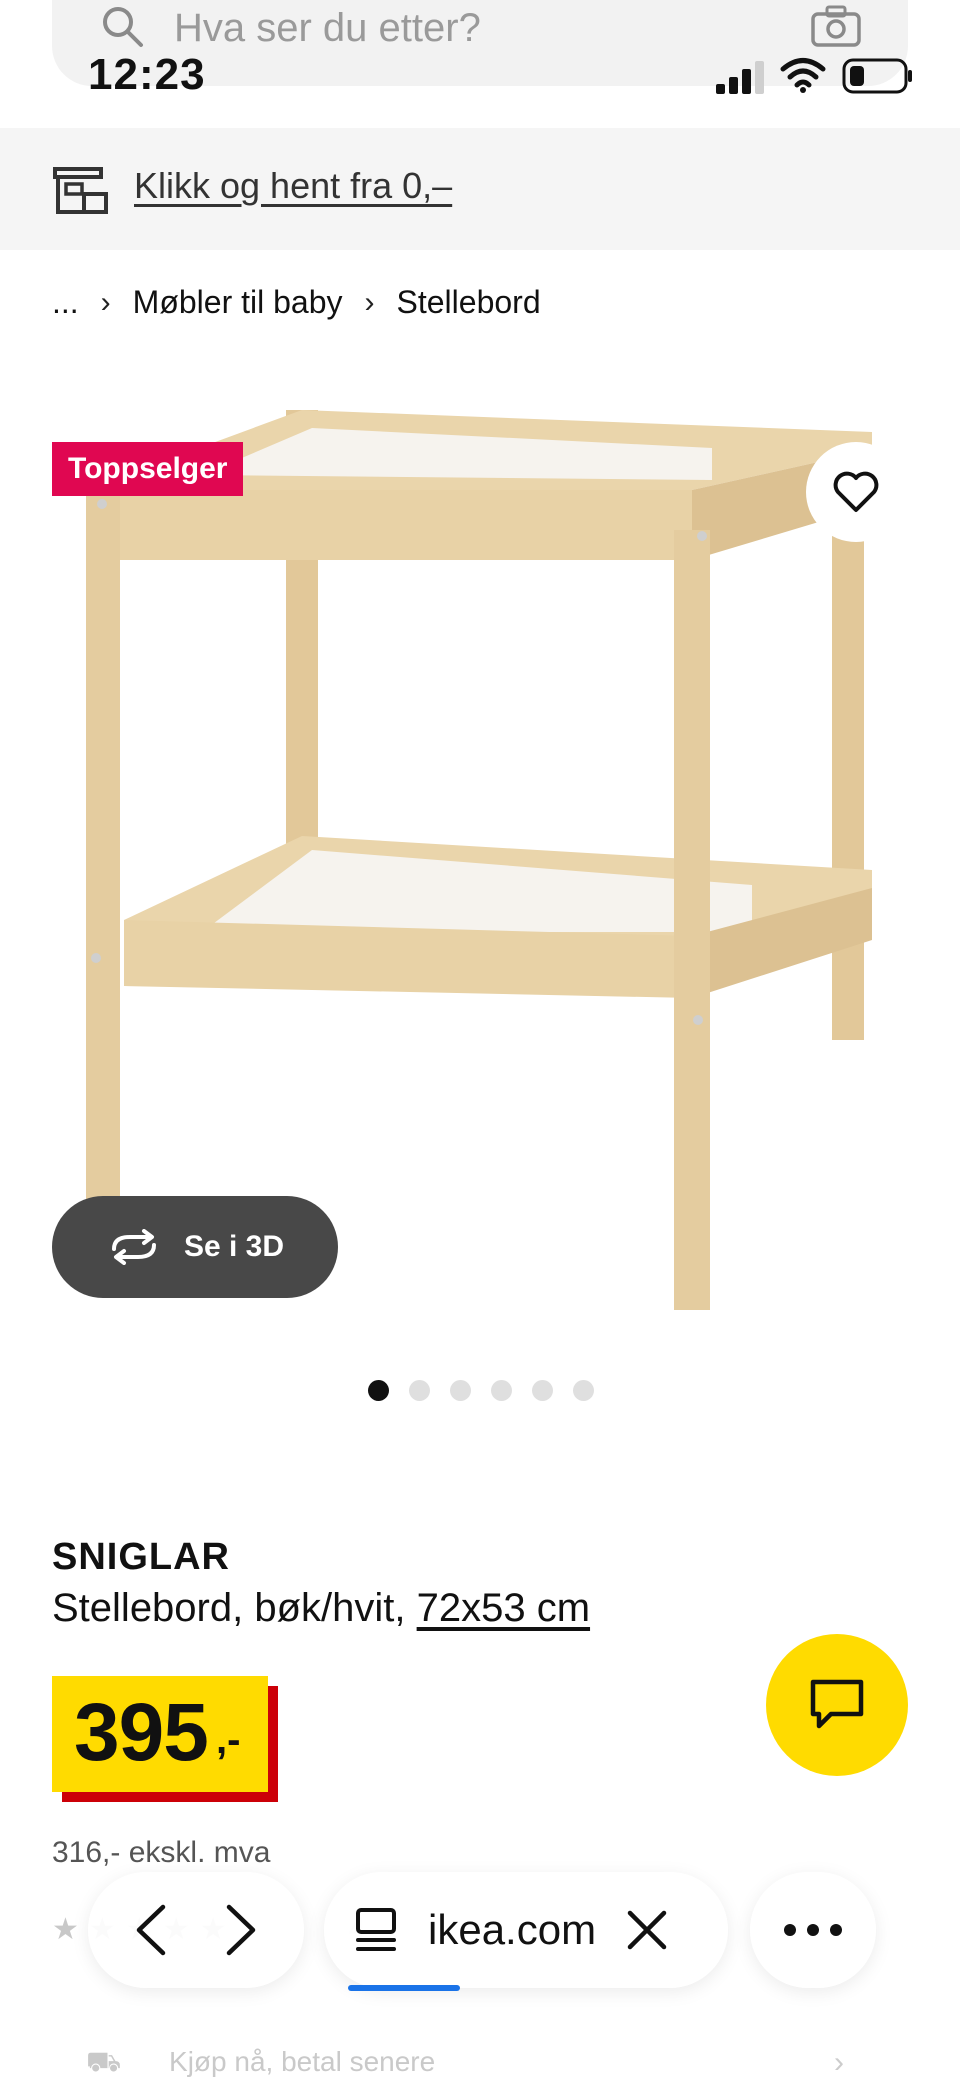 Image resolution: width=960 pixels, height=2082 pixels. What do you see at coordinates (803, 75) in the screenshot?
I see `wifi-icon` at bounding box center [803, 75].